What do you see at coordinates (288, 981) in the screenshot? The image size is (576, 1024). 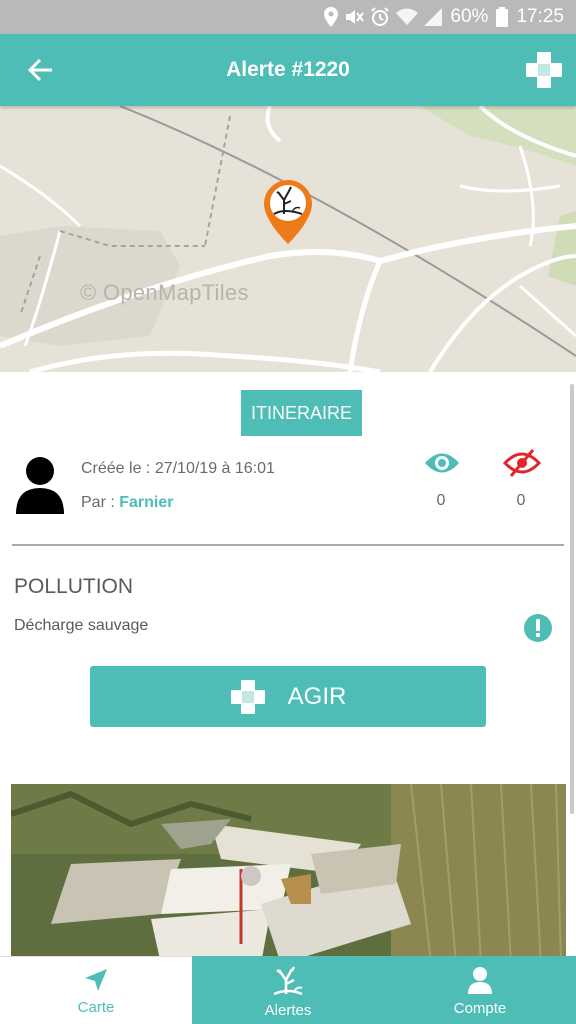 I see `tree-icon` at bounding box center [288, 981].